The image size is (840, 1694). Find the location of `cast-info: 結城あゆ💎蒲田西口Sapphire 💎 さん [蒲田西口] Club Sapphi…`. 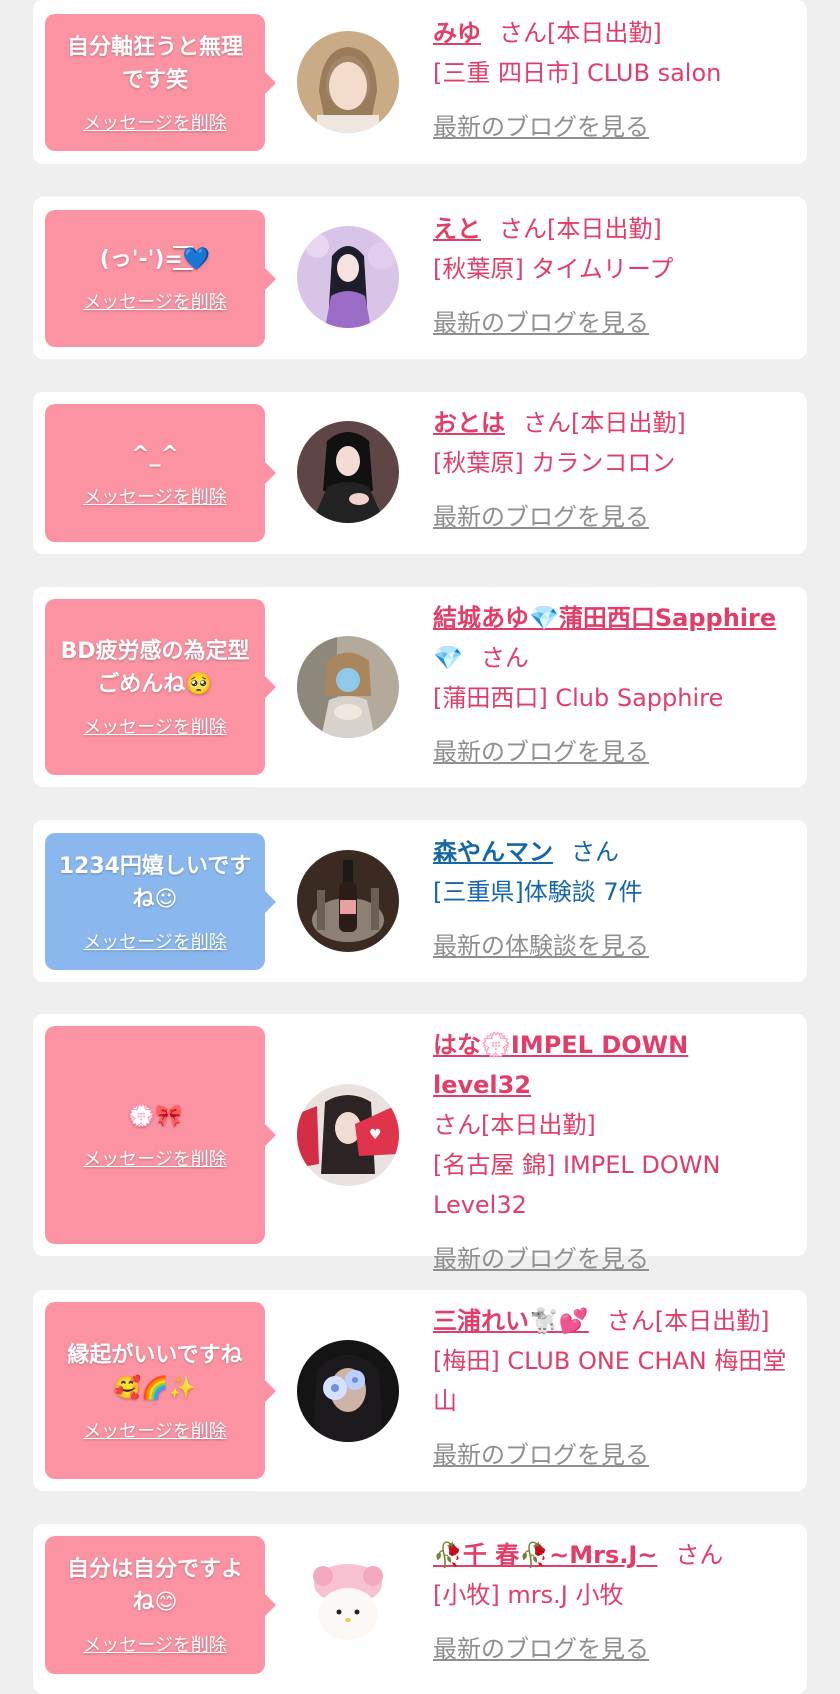

cast-info: 結城あゆ💎蒲田西口Sapphire 💎 さん [蒲田西口] Club Sapphi… is located at coordinates (612, 685).